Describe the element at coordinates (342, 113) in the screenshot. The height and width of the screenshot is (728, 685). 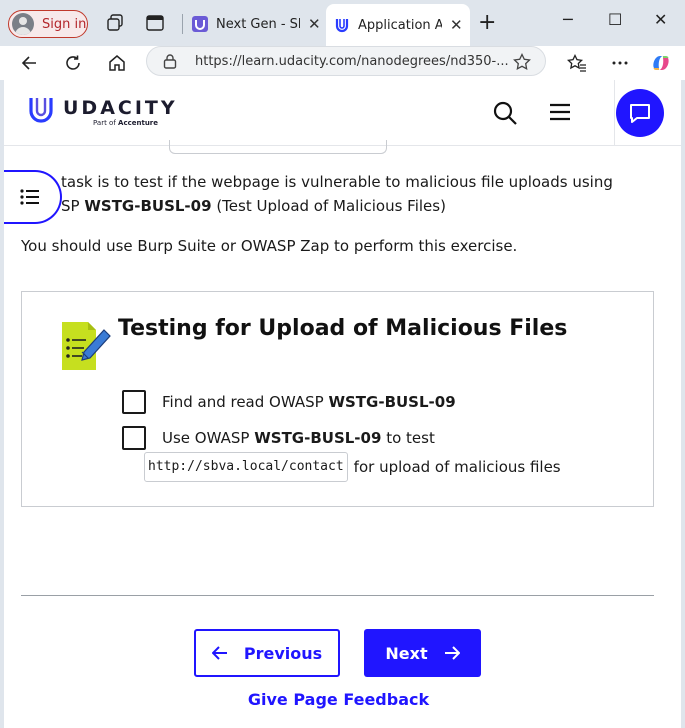
I see `site-header: UDACITY Part of Accenture` at that location.